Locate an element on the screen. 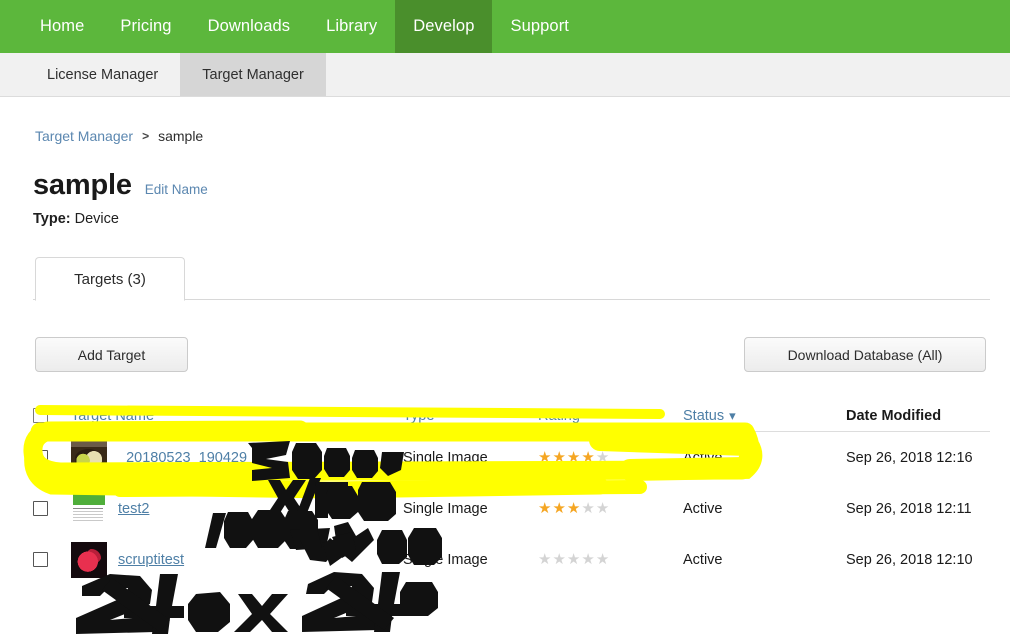 The height and width of the screenshot is (635, 1010). tab-label: Targets (3) is located at coordinates (110, 279).